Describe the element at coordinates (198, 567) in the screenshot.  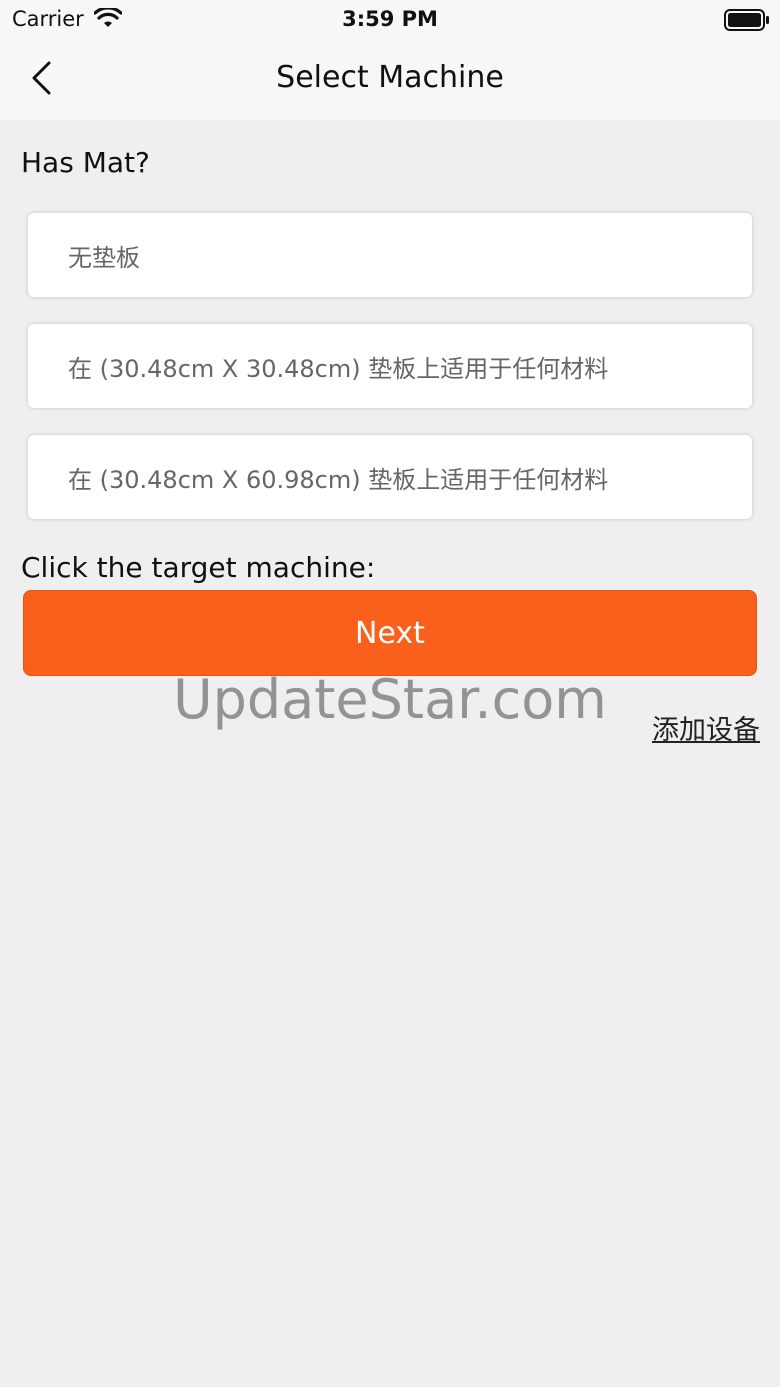
I see `target-machine-label: Click the target machine:` at that location.